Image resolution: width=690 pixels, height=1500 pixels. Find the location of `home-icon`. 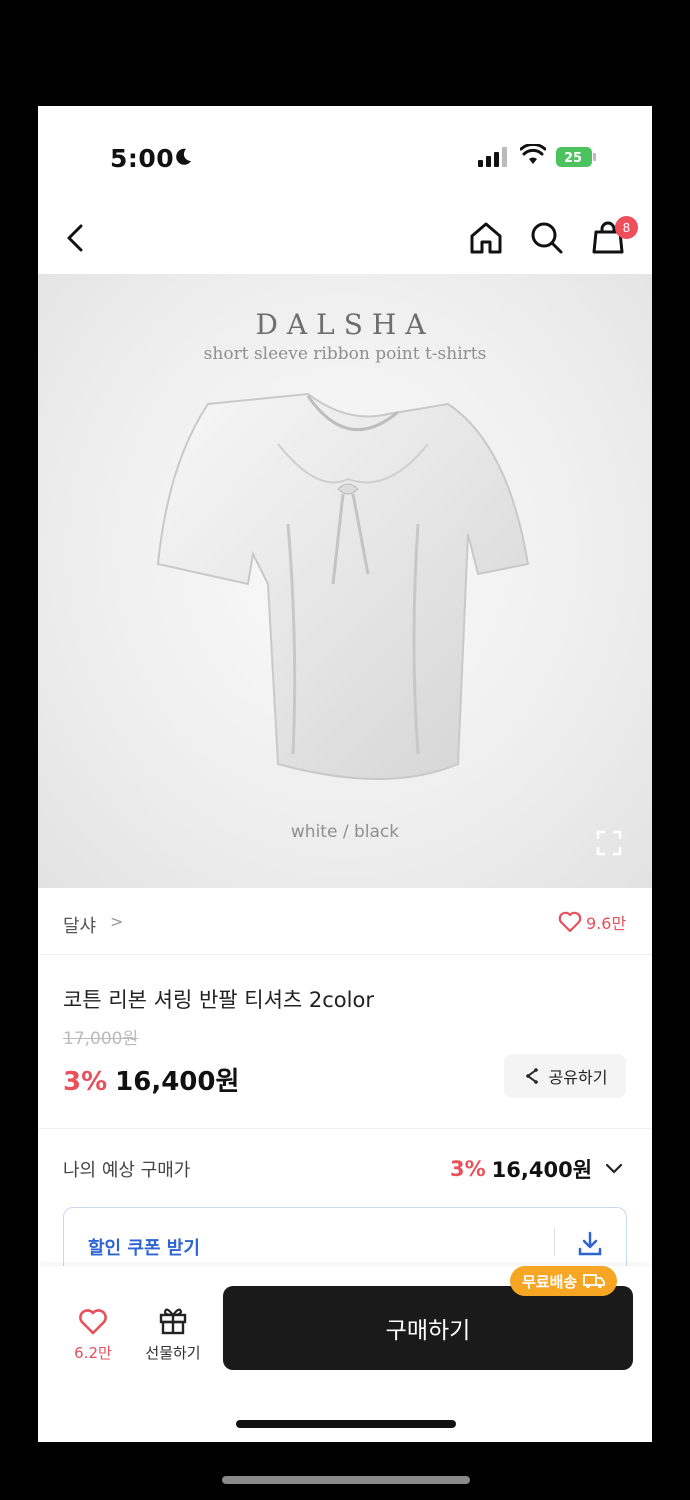

home-icon is located at coordinates (486, 238).